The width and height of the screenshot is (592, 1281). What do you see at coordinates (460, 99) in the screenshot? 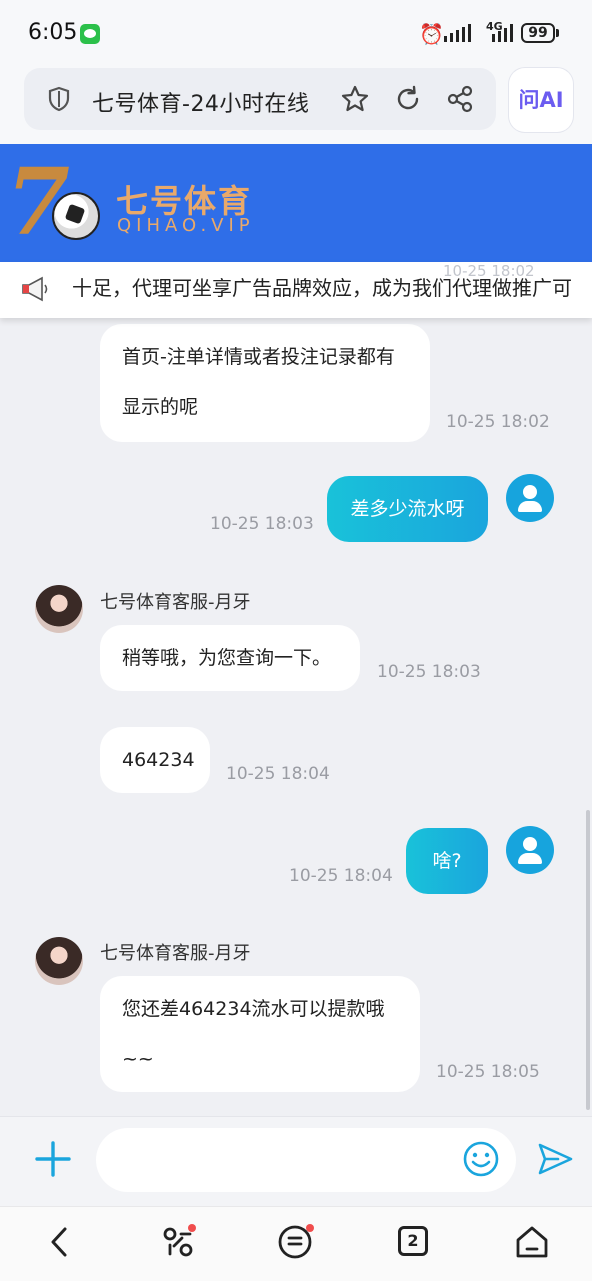
I see `share-icon` at bounding box center [460, 99].